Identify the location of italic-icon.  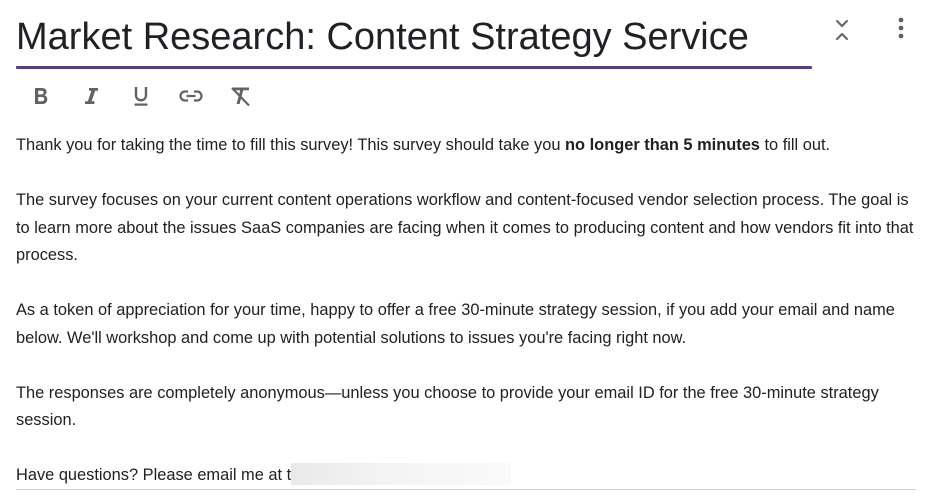
(91, 96).